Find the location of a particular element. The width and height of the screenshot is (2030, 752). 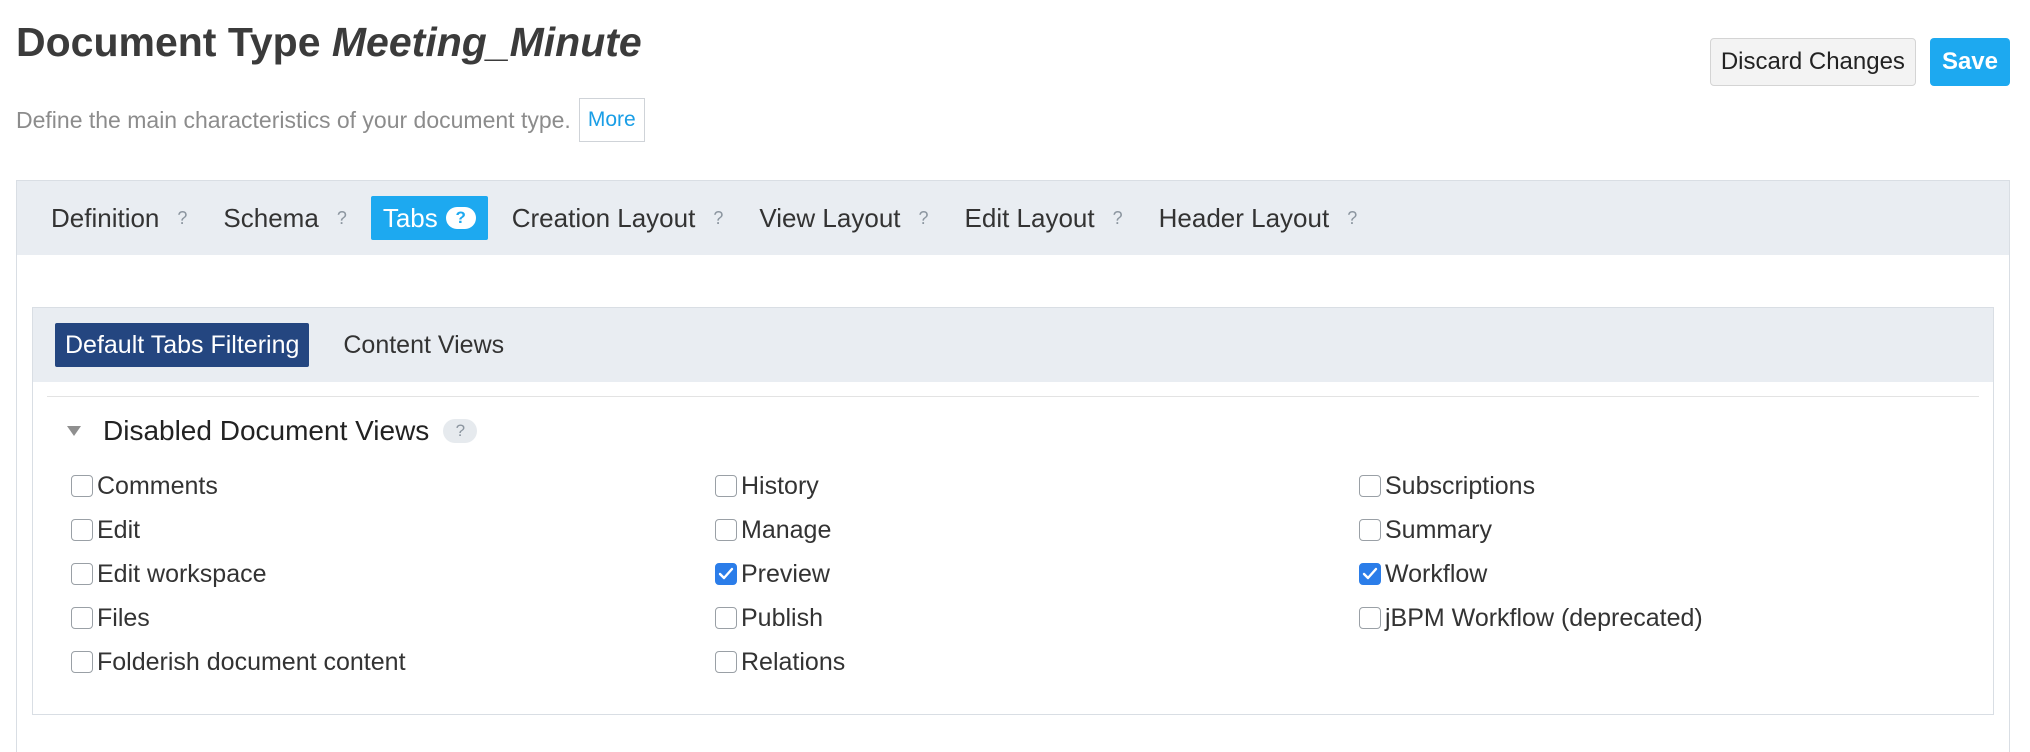

option-summary: Summary is located at coordinates (1659, 530).